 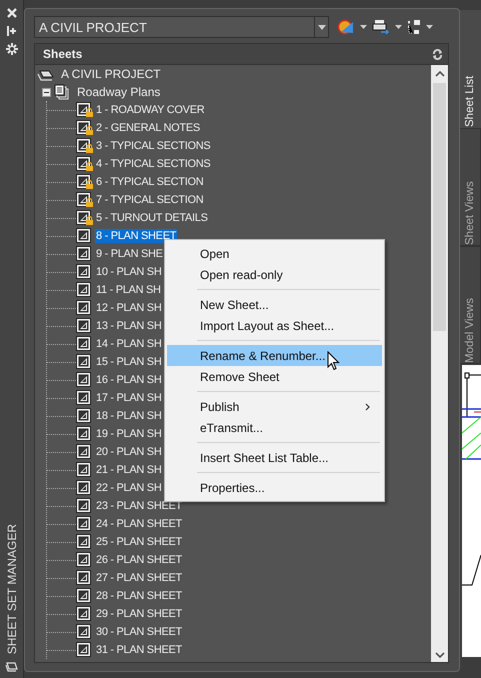 I want to click on side-tab: Sheet Views, so click(x=470, y=187).